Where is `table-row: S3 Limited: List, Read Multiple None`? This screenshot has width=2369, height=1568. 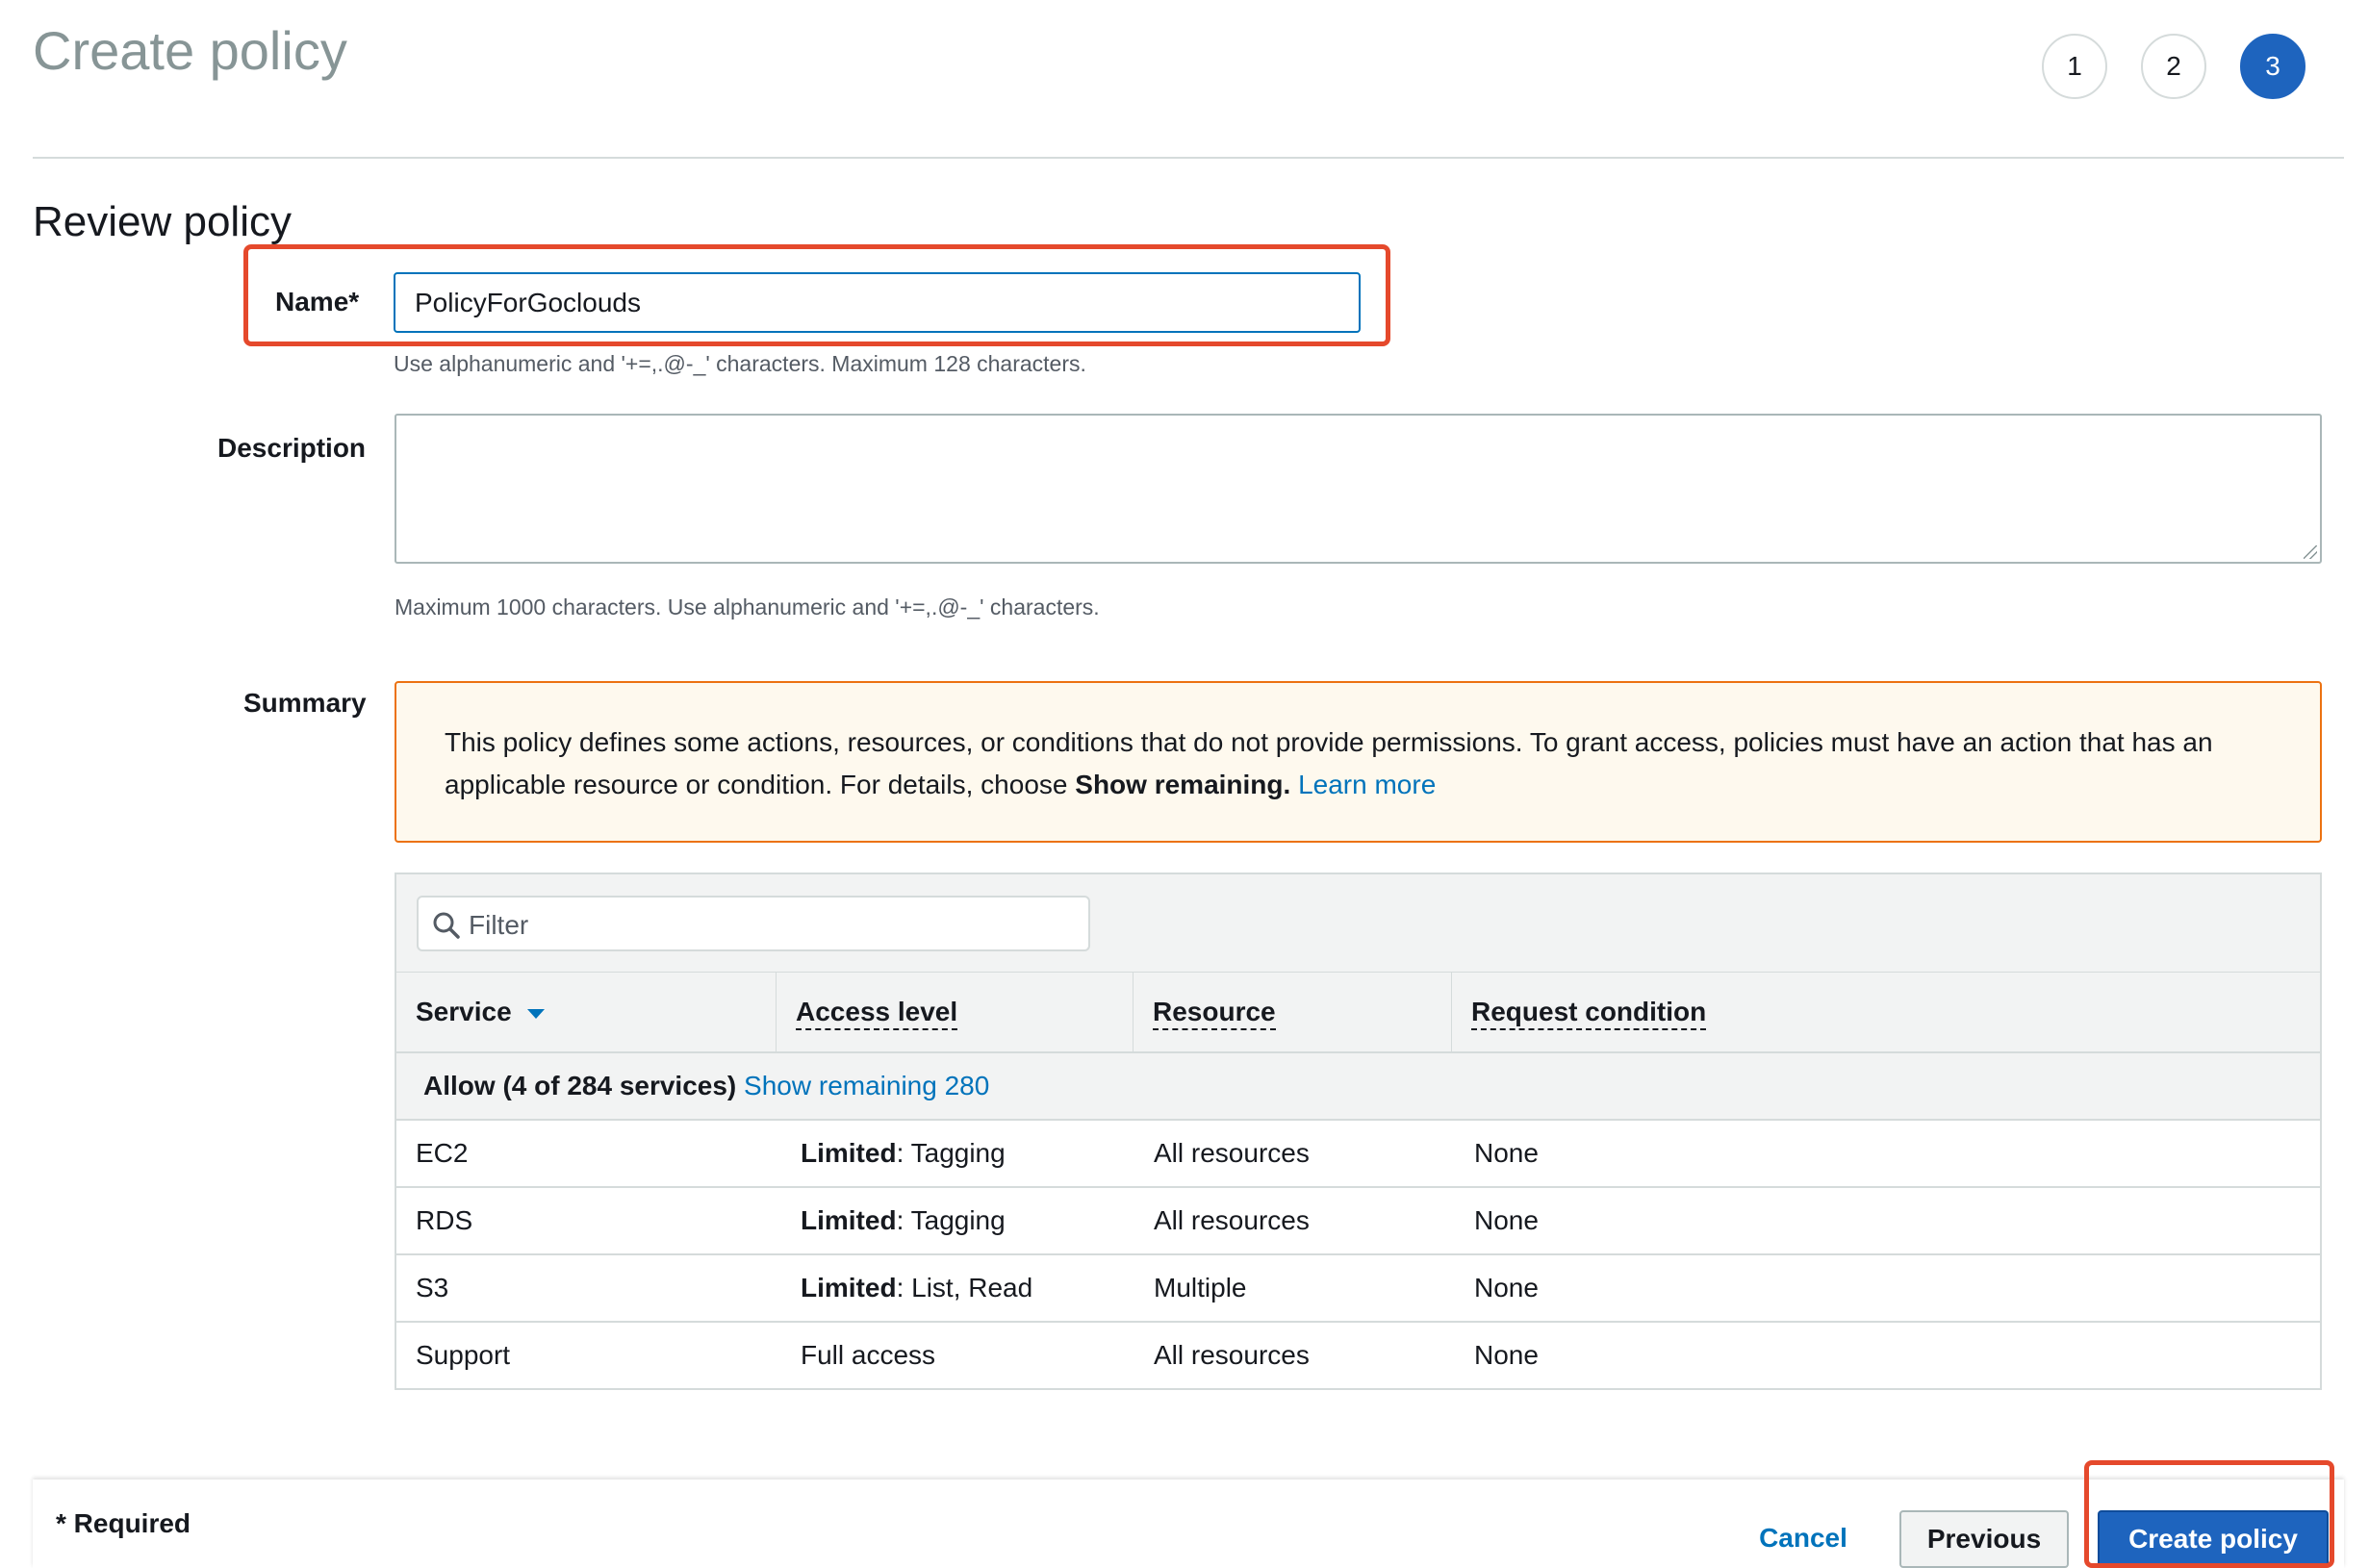
table-row: S3 Limited: List, Read Multiple None is located at coordinates (1358, 1289).